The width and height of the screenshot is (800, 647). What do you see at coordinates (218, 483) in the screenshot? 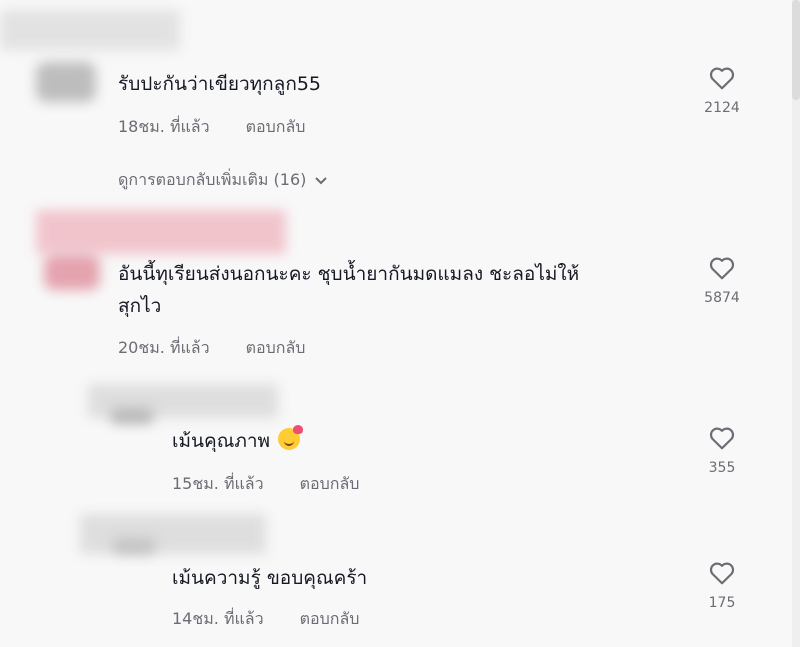
I see `reply-time: 15ชม. ที่แล้ว` at bounding box center [218, 483].